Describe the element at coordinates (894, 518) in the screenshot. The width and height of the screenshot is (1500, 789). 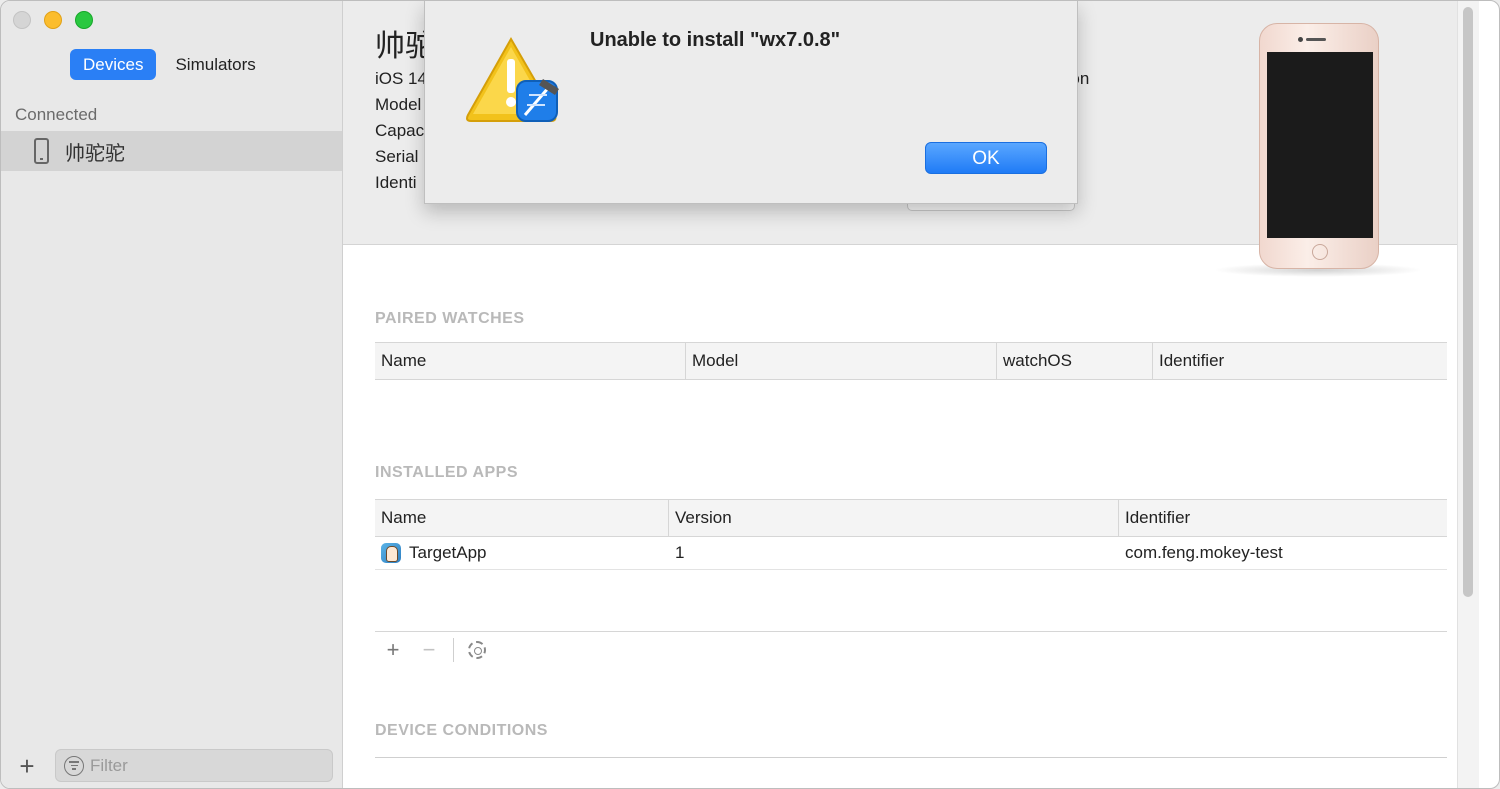
I see `column-header-version: Version` at that location.